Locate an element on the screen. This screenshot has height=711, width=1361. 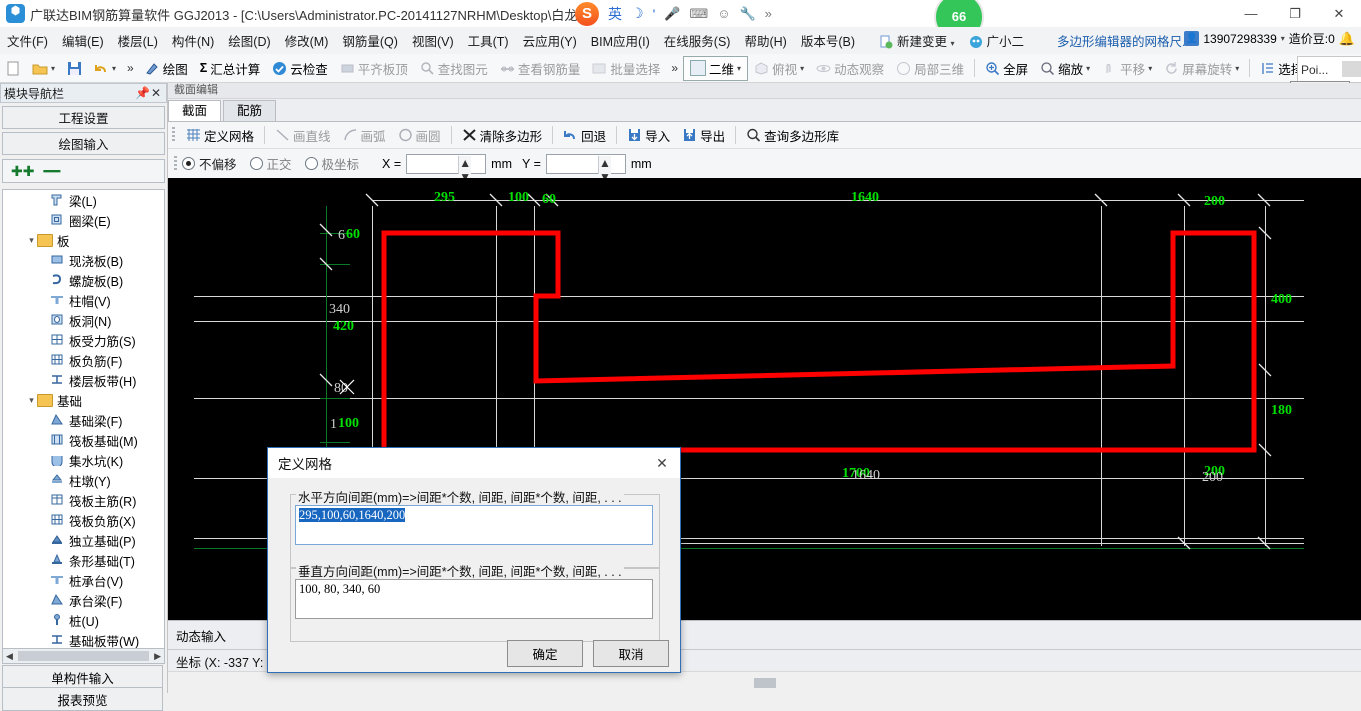
y-input: 0 ▲▼ is located at coordinates (585, 168).